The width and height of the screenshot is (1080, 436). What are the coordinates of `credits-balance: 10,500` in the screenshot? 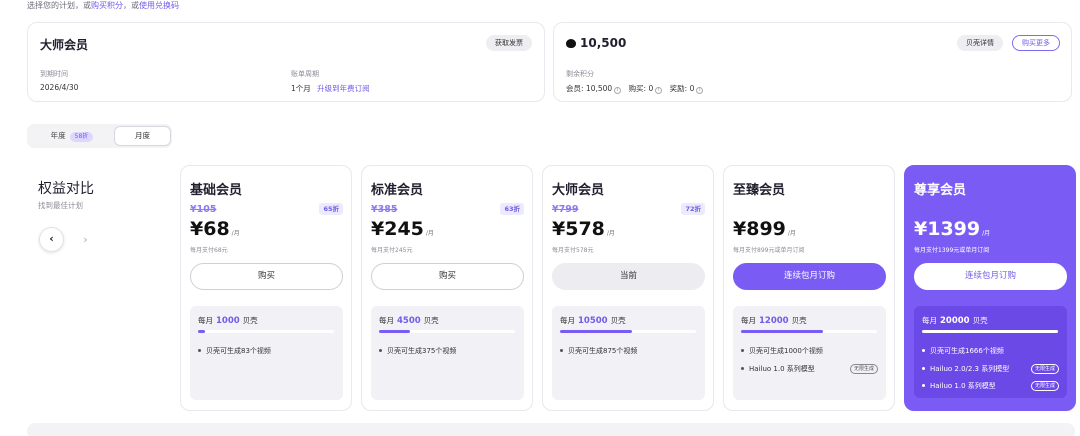 It's located at (596, 43).